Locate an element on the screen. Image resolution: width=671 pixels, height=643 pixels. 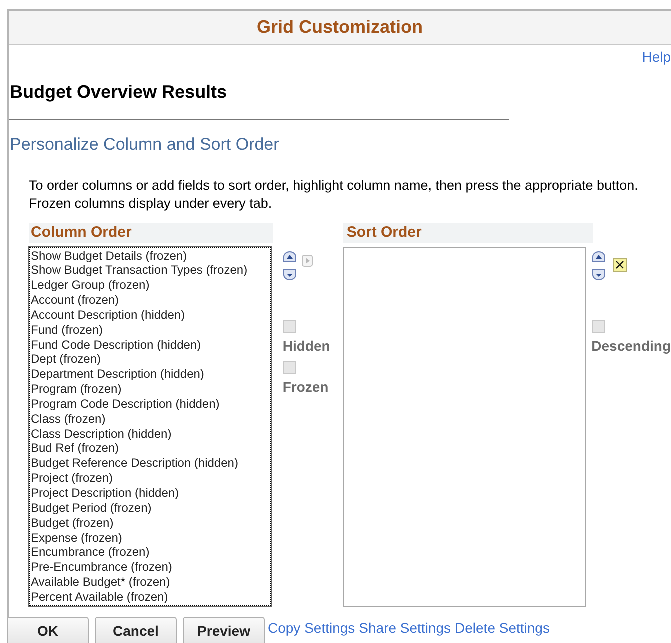
list-item: Show Budget Transaction Types (frozen) is located at coordinates (150, 270).